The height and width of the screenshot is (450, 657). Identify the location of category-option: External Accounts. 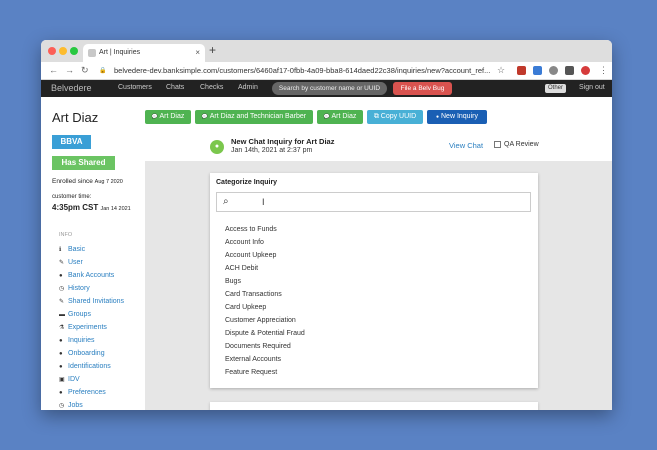
(375, 359).